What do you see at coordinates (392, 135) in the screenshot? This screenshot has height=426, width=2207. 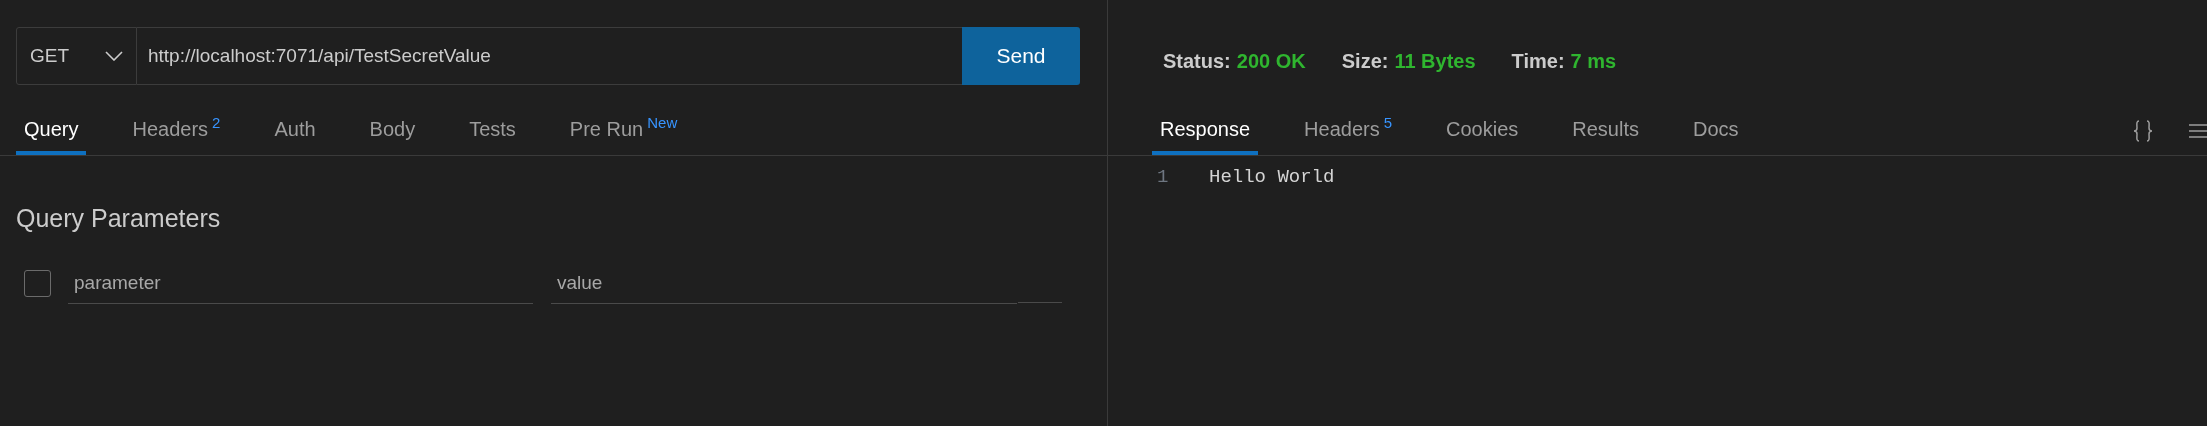 I see `tab: Body` at bounding box center [392, 135].